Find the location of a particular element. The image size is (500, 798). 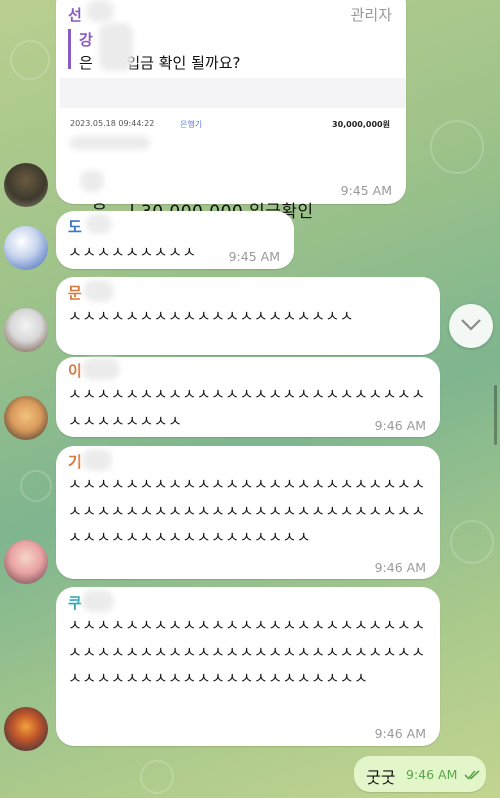

sender-name: 쿠 is located at coordinates (75, 603).